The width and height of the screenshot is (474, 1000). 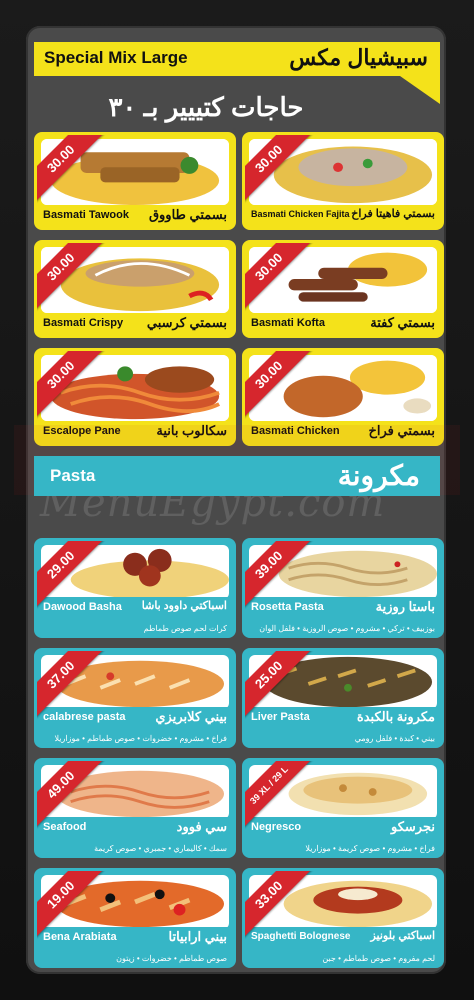 I want to click on item-name-row: Bena Arabiata بيني ارابياتا, so click(x=135, y=938).